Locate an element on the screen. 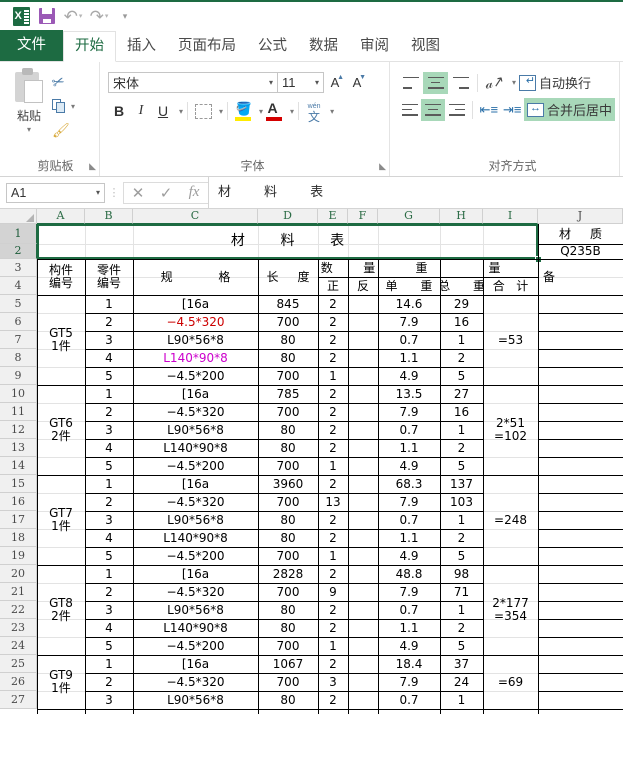 The height and width of the screenshot is (763, 623). row-header-17: 17 is located at coordinates (18, 520).